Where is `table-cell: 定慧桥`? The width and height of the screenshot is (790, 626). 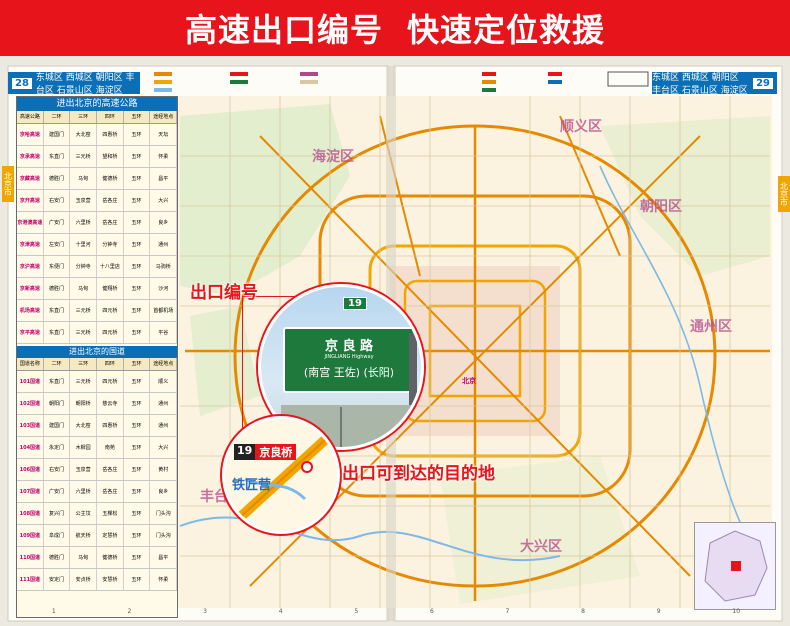
table-cell: 定慧桥 is located at coordinates (110, 535).